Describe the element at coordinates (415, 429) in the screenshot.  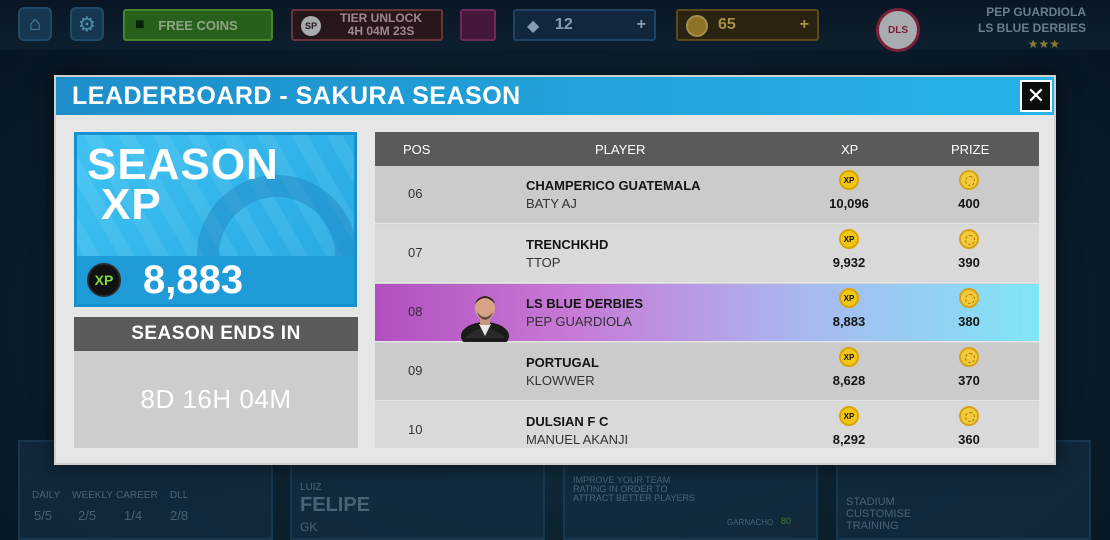
I see `row-pos: 10` at that location.